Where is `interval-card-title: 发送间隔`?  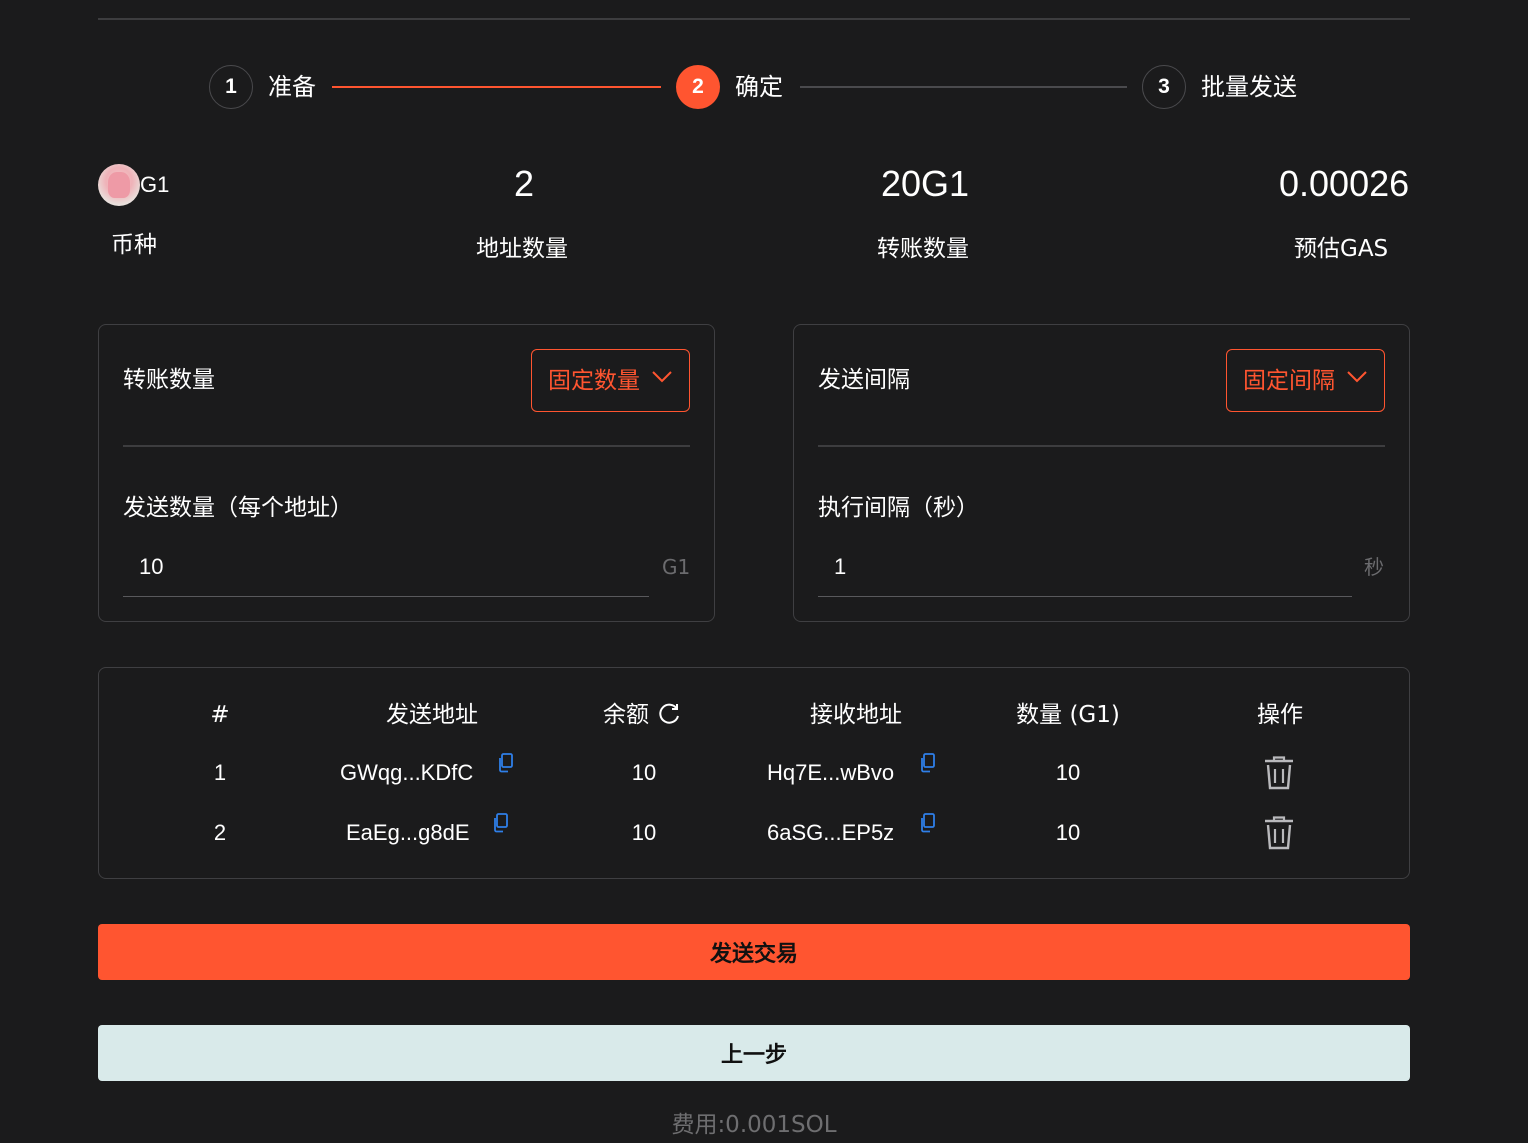 interval-card-title: 发送间隔 is located at coordinates (864, 380).